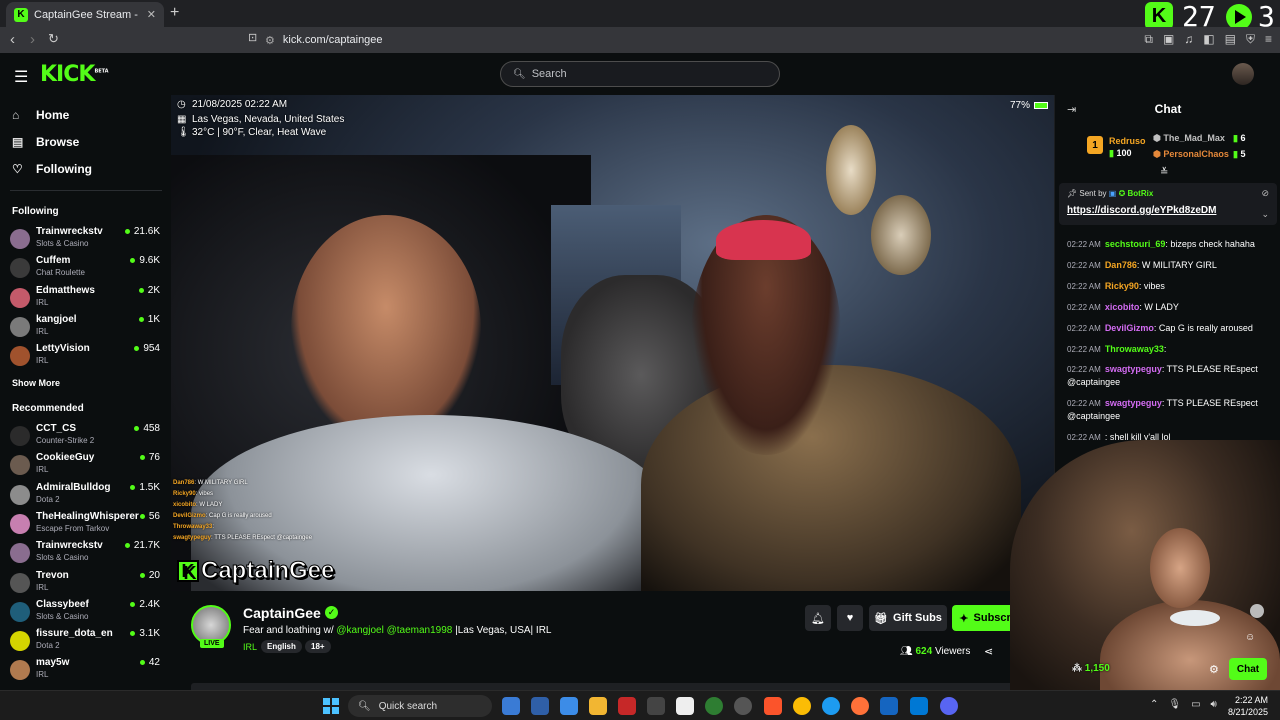  Describe the element at coordinates (860, 706) in the screenshot. I see `firefox-icon` at that location.